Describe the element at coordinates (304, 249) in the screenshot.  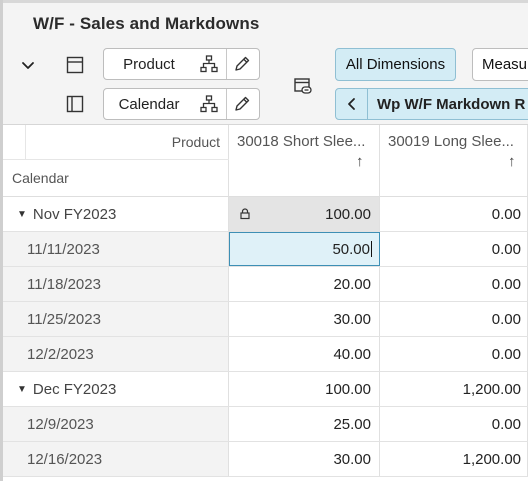
I see `grid-cell-editing: 50.00` at that location.